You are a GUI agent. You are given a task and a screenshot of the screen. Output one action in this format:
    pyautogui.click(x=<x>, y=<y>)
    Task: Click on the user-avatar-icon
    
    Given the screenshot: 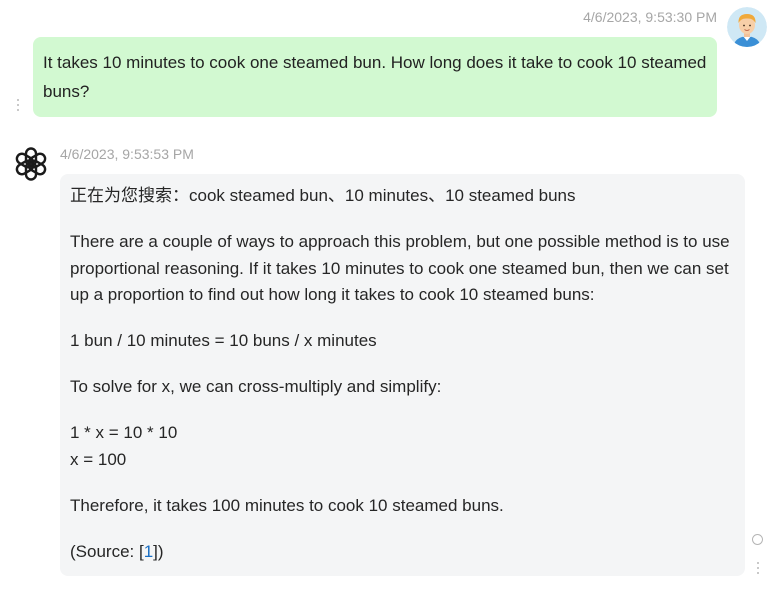 What is the action you would take?
    pyautogui.click(x=747, y=27)
    